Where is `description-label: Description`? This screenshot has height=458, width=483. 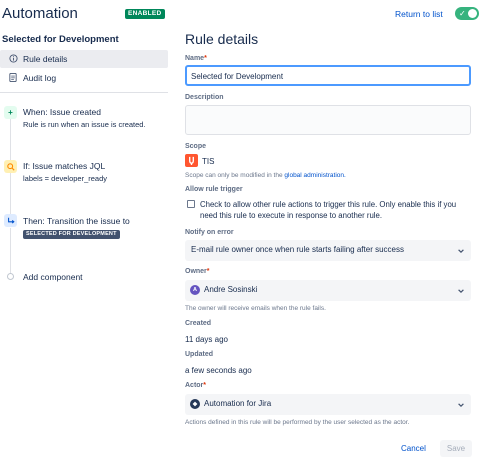 description-label: Description is located at coordinates (204, 97).